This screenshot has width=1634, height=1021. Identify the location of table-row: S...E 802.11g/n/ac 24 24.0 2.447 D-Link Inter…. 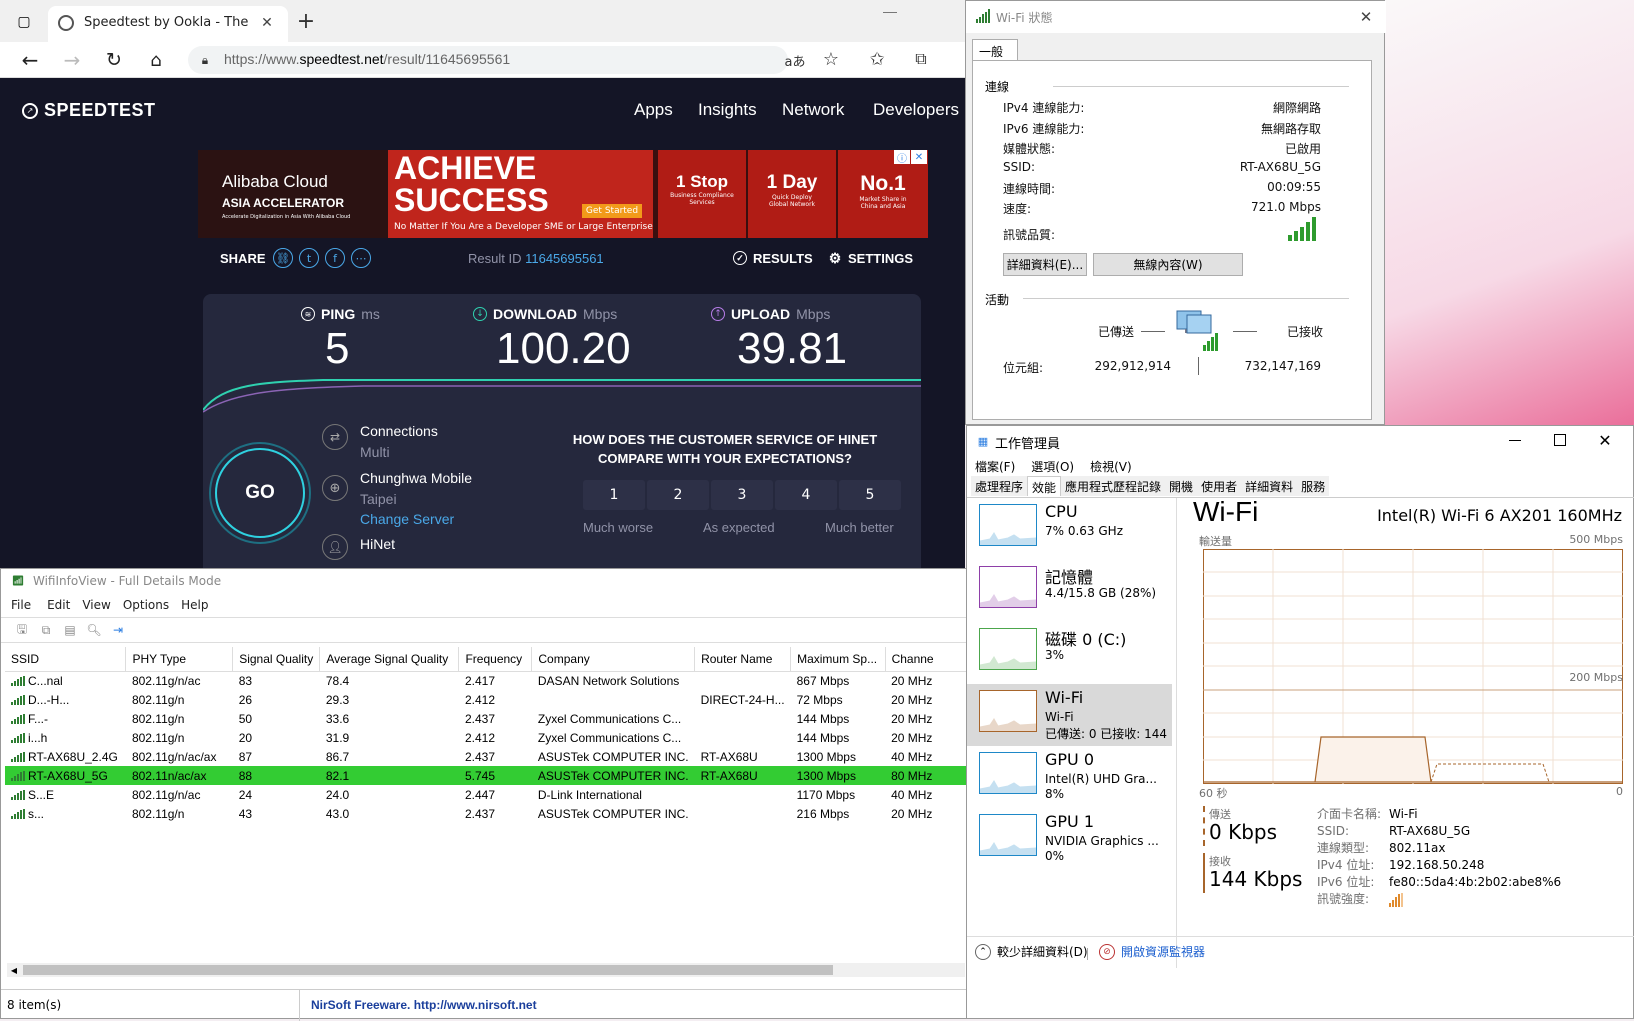
(486, 794).